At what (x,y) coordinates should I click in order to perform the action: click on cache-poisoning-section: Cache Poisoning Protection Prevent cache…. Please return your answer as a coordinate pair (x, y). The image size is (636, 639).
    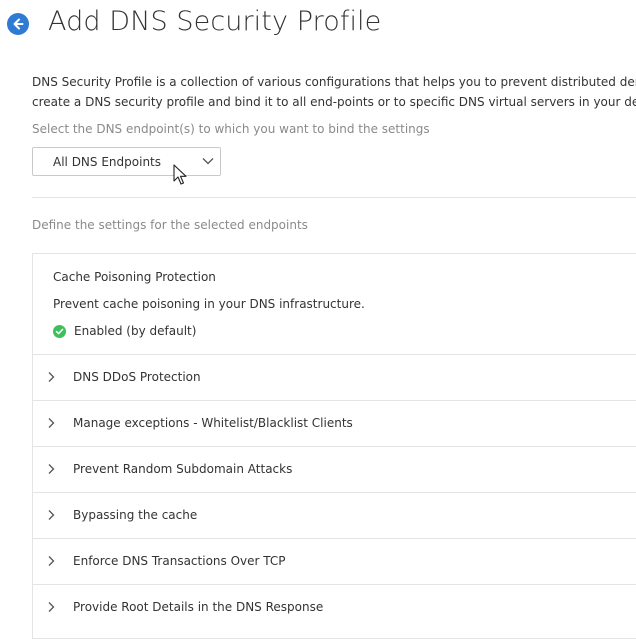
    Looking at the image, I should click on (334, 304).